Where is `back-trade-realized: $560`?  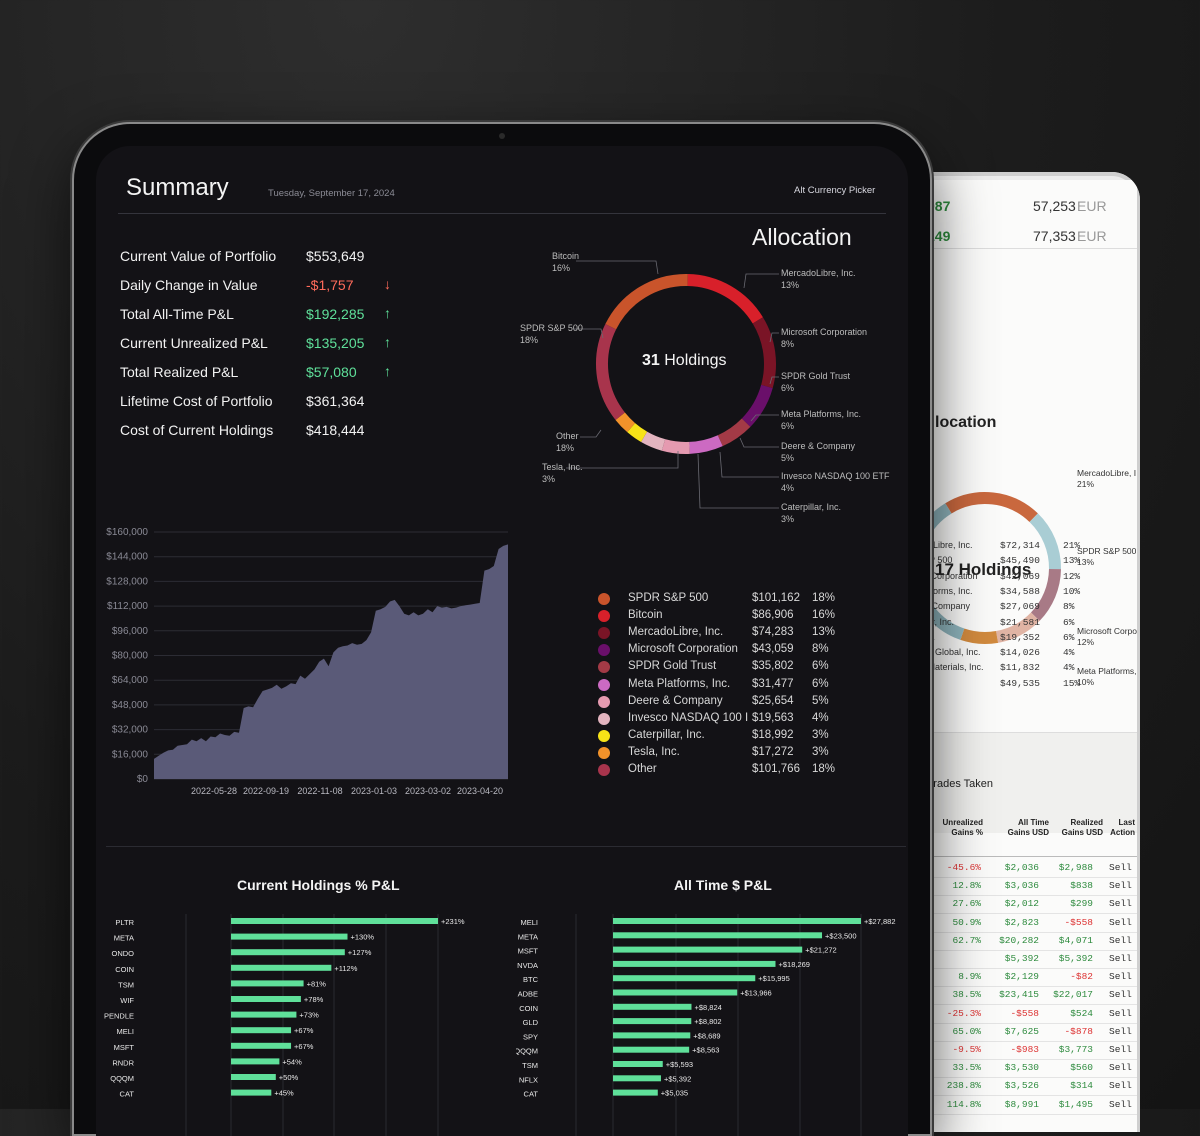 back-trade-realized: $560 is located at coordinates (1081, 1068).